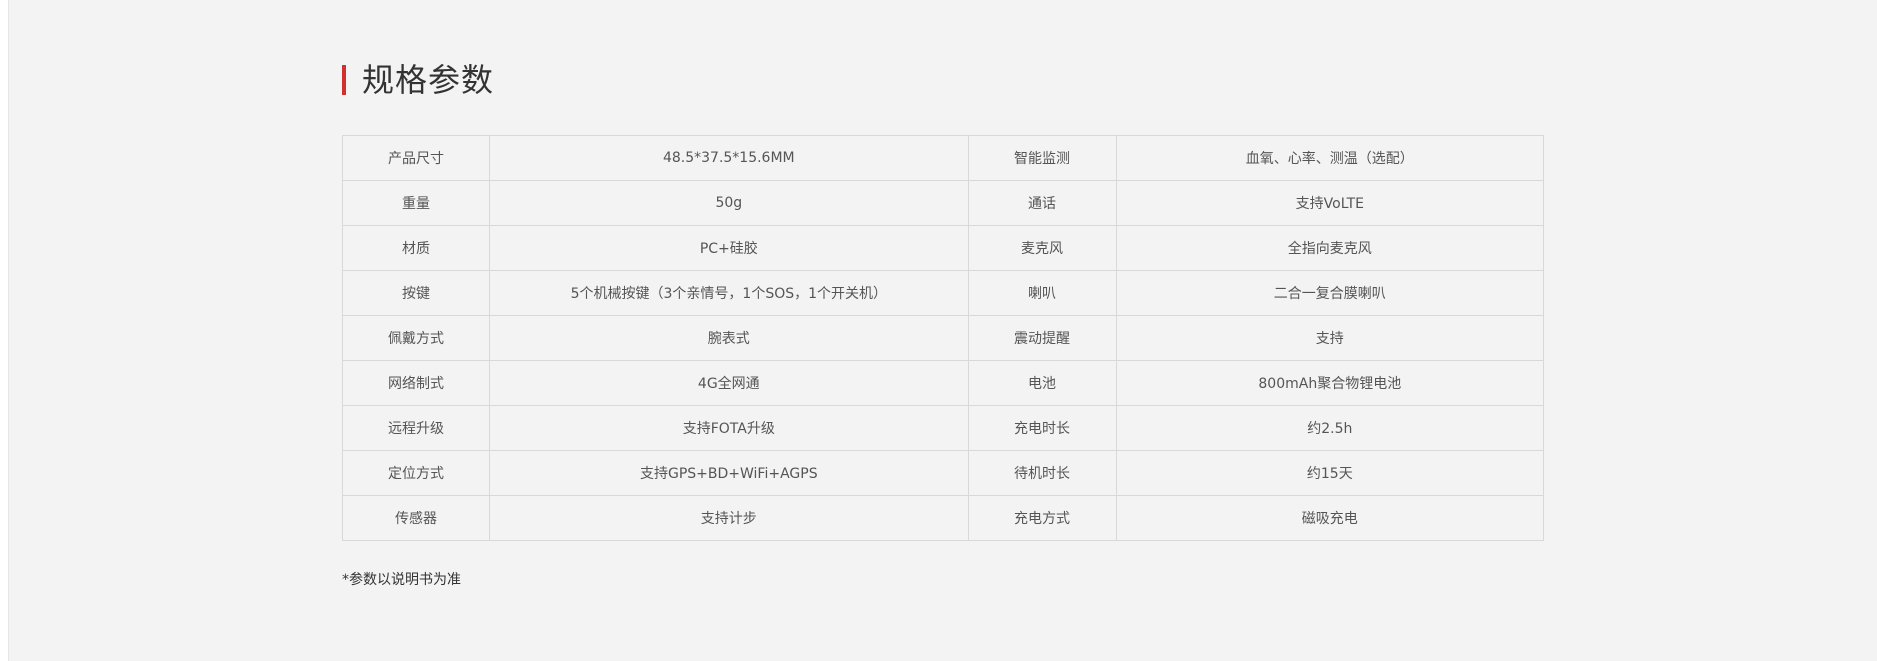 Image resolution: width=1877 pixels, height=661 pixels. Describe the element at coordinates (1330, 338) in the screenshot. I see `spec-value: 支持` at that location.